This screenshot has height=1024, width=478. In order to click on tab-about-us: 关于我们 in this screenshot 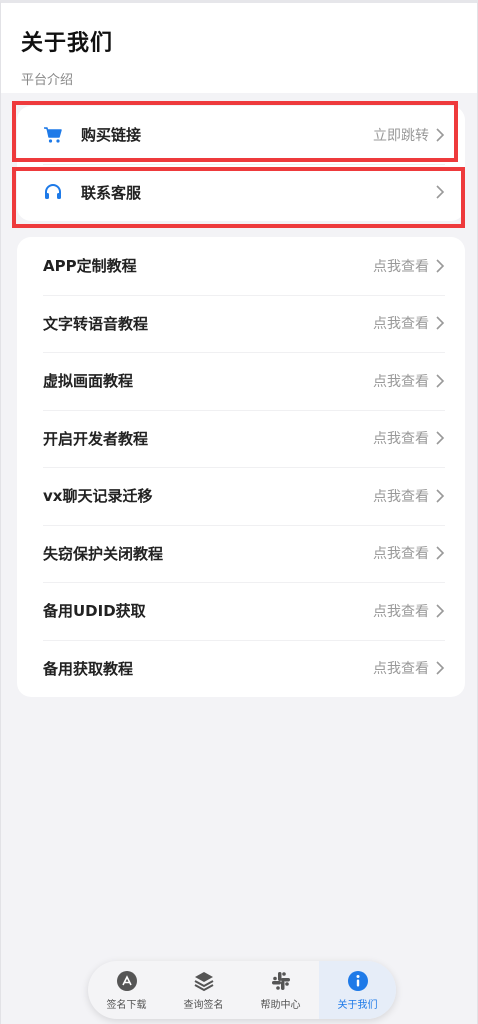, I will do `click(357, 990)`.